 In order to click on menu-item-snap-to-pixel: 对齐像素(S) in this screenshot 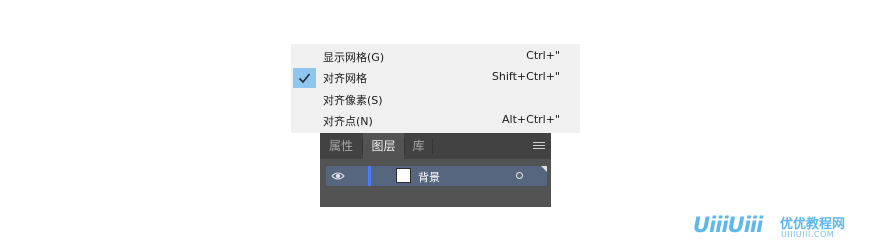, I will do `click(435, 99)`.